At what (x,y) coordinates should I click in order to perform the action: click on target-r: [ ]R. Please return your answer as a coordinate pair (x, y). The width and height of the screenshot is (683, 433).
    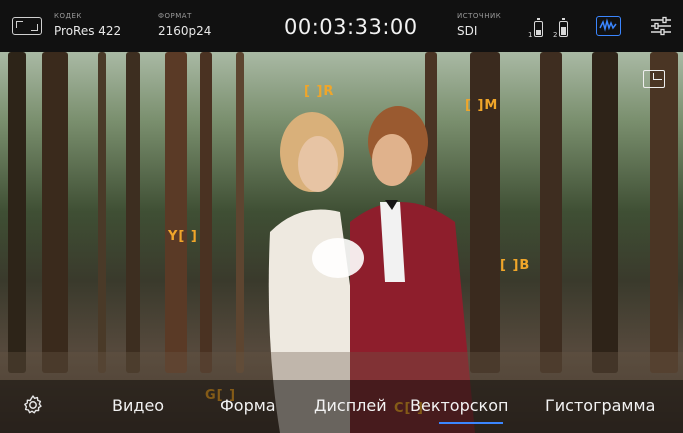
    Looking at the image, I should click on (319, 91).